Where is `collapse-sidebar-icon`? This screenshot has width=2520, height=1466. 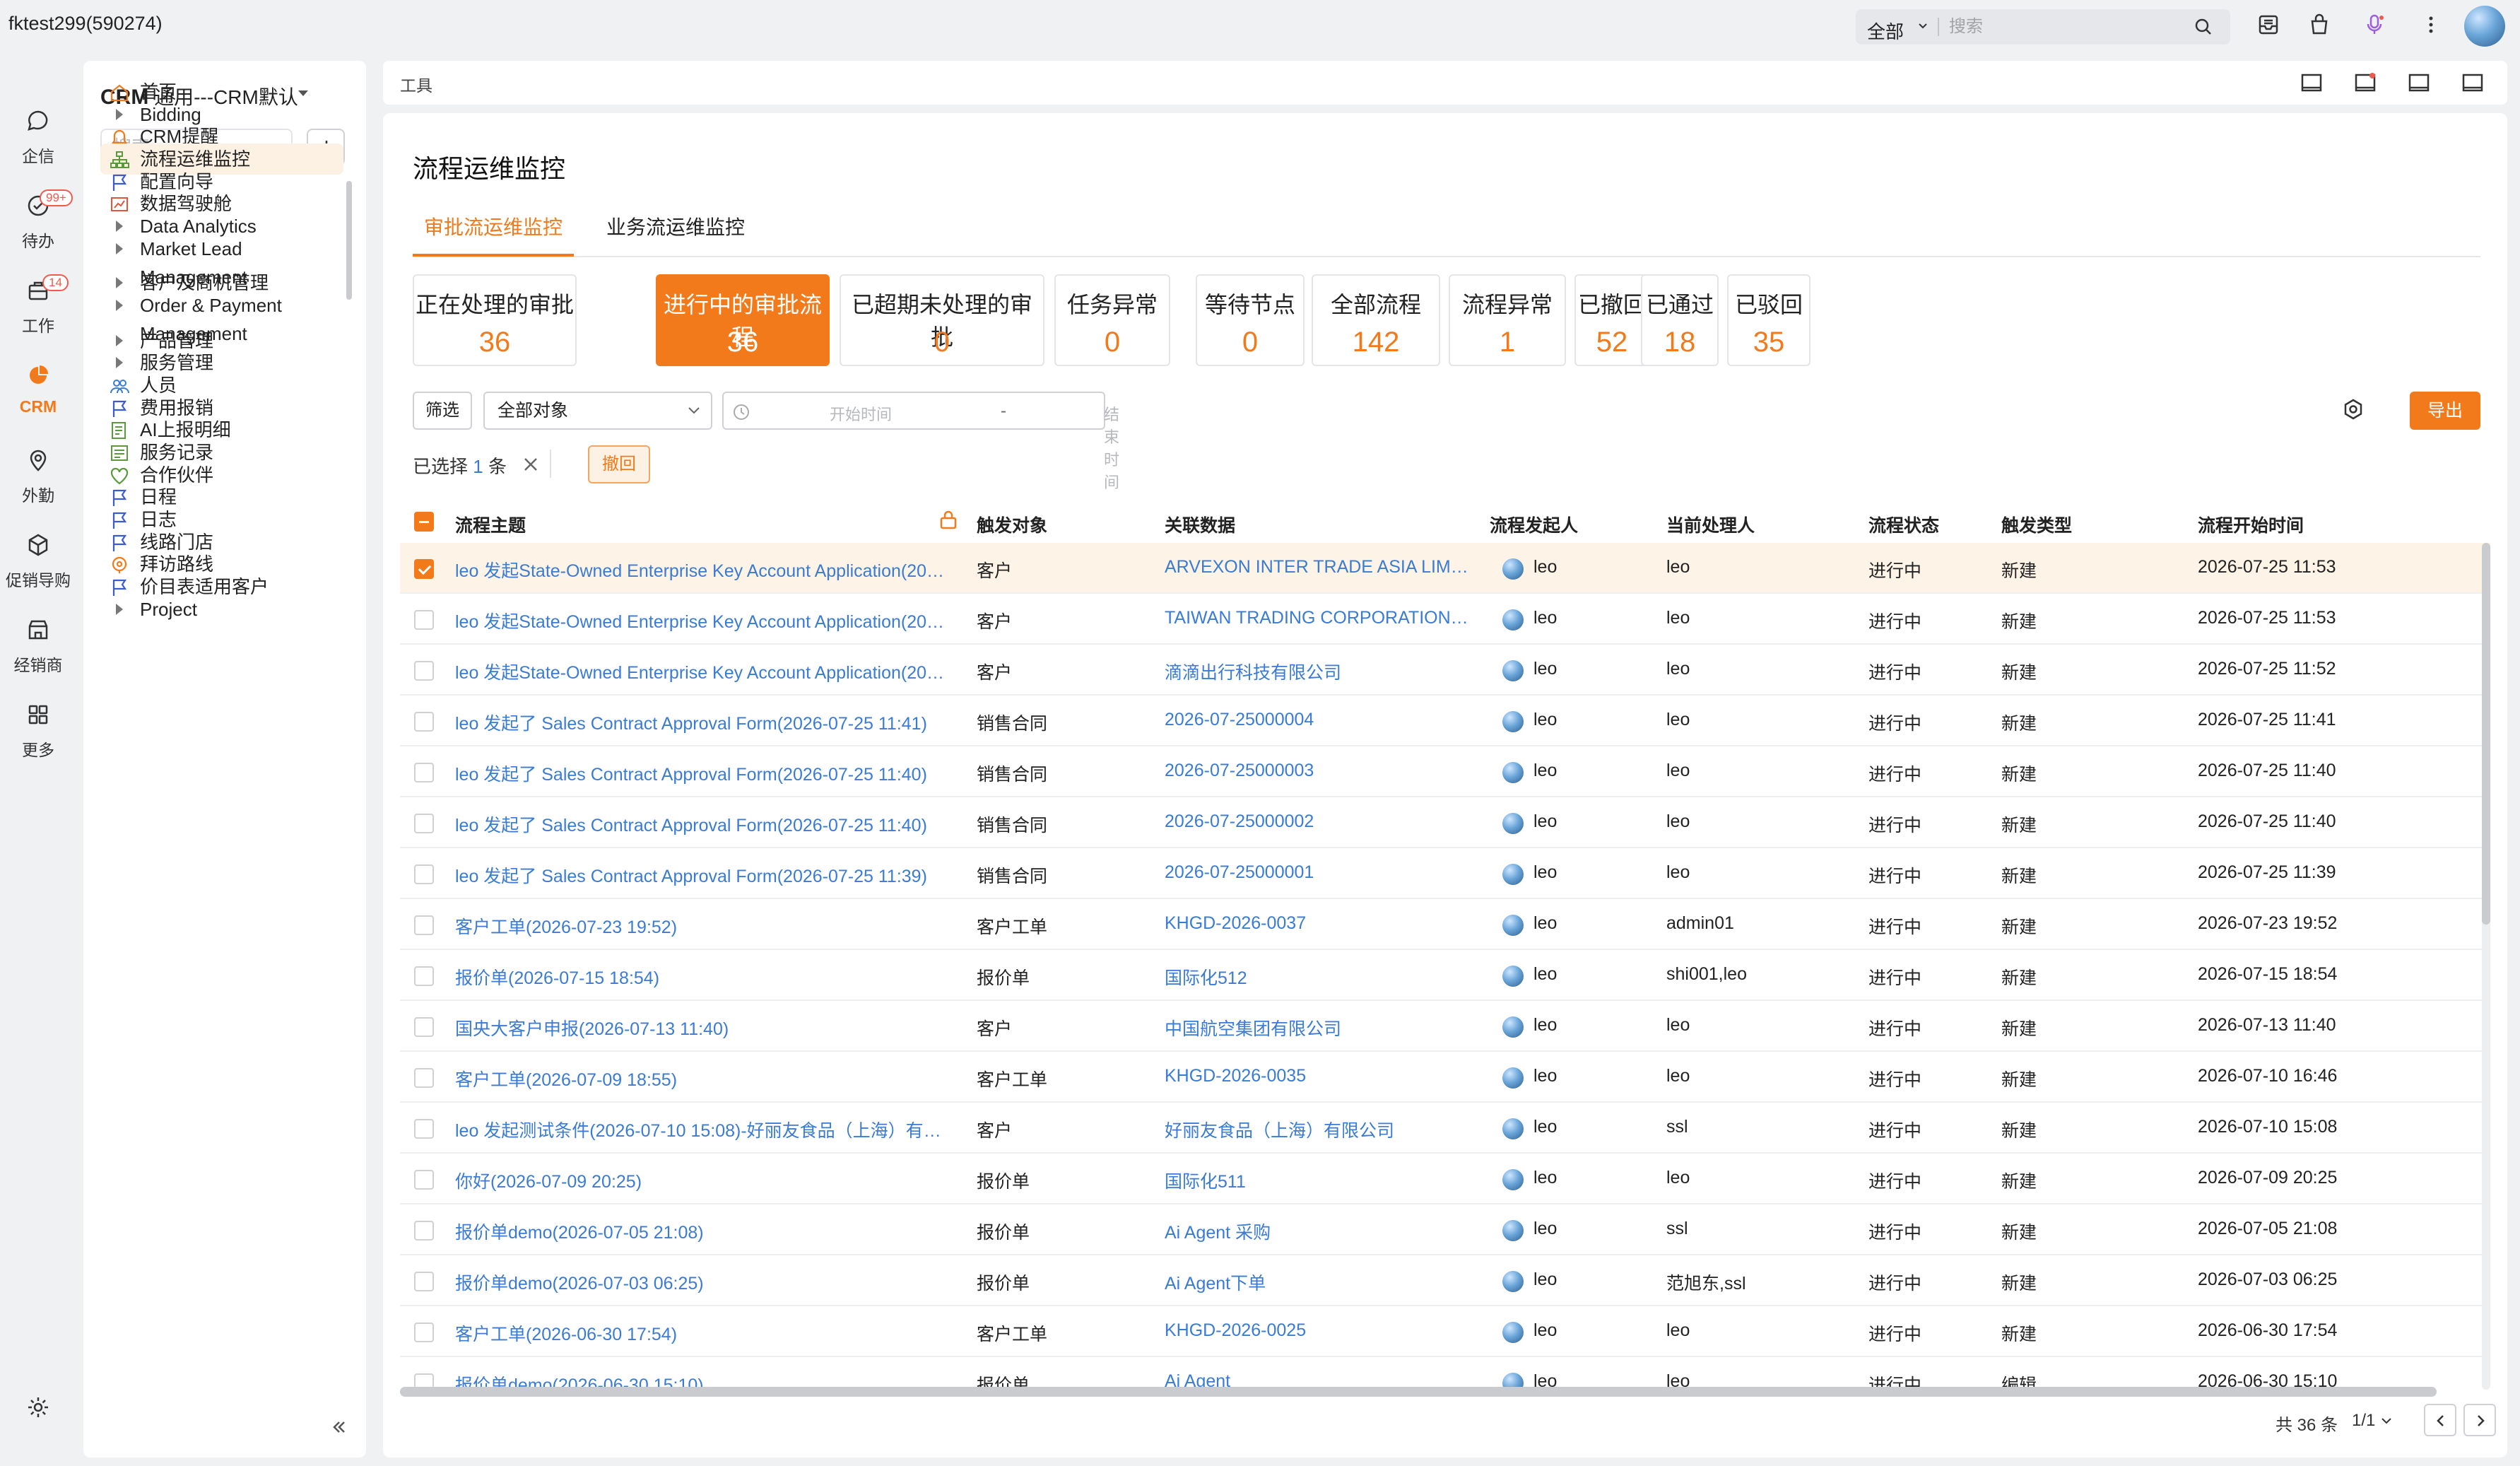
collapse-sidebar-icon is located at coordinates (339, 1427).